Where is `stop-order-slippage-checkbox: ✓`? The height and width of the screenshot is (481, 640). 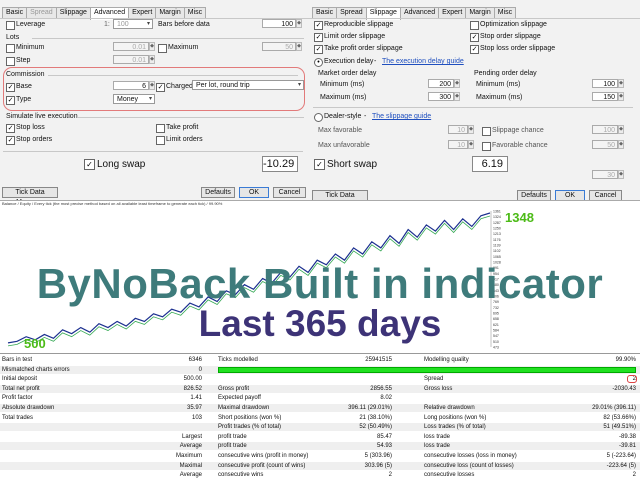
stop-order-slippage-checkbox: ✓ is located at coordinates (474, 37).